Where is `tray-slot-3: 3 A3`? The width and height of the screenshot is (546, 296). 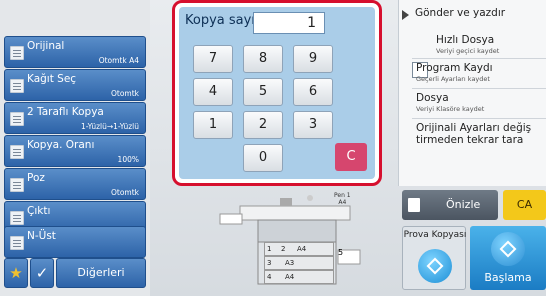
tray-slot-3: 3 A3 is located at coordinates (299, 263).